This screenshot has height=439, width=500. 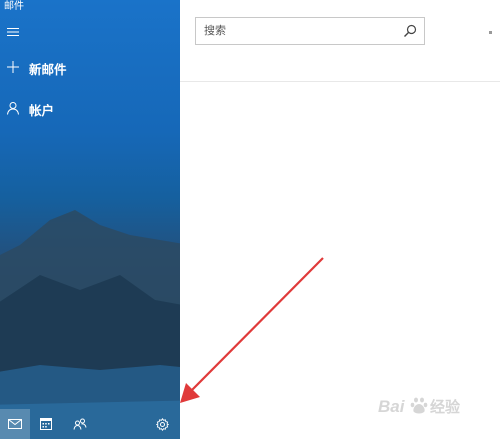 I want to click on settings-button, so click(x=162, y=424).